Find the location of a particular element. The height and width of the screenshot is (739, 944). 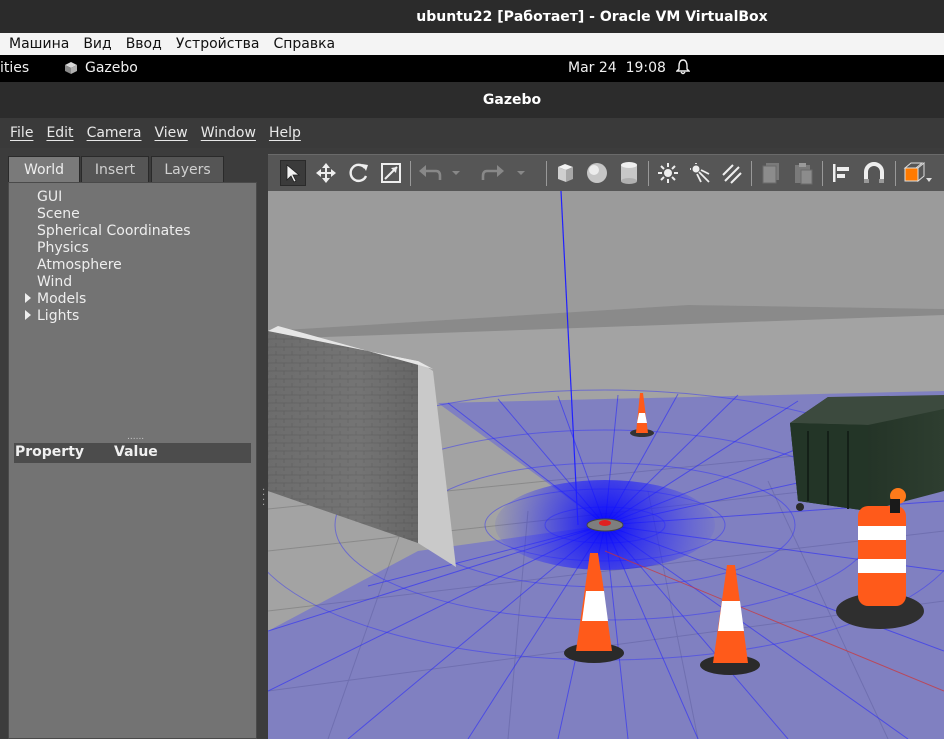

spot-light-icon is located at coordinates (700, 173).